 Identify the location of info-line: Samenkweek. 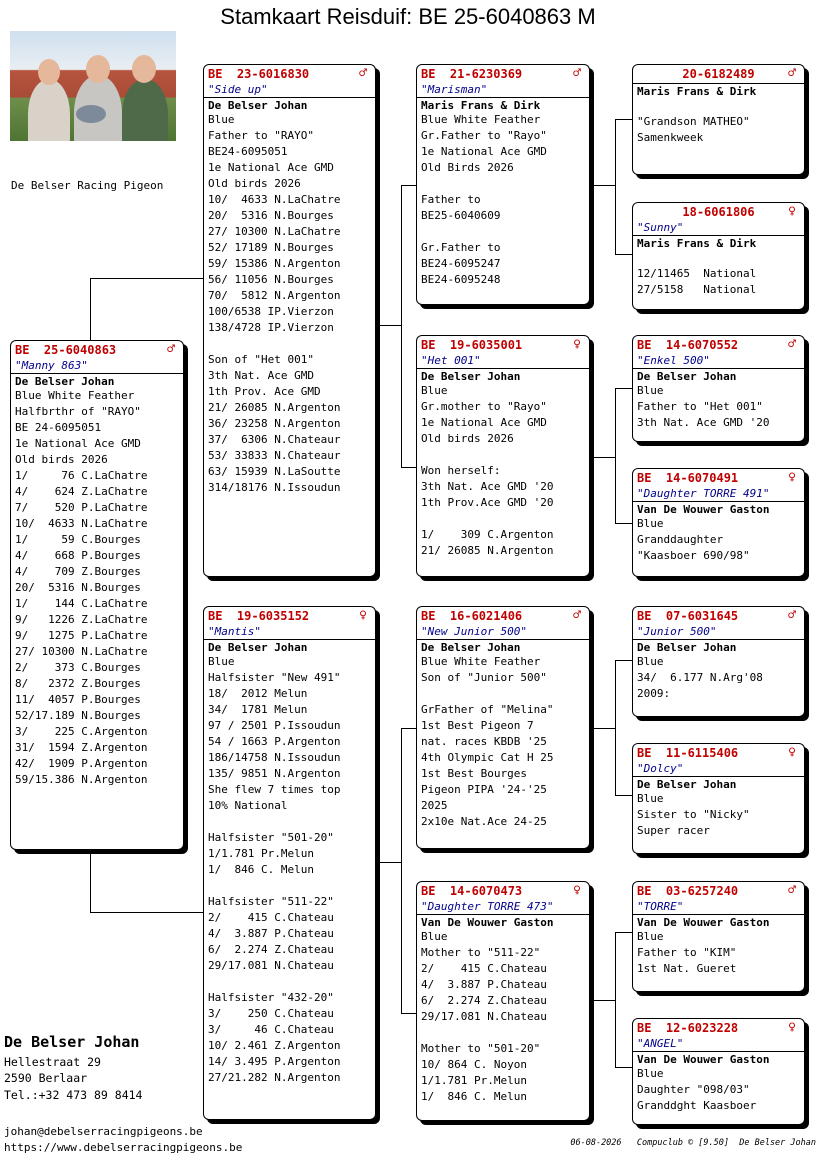
(670, 137).